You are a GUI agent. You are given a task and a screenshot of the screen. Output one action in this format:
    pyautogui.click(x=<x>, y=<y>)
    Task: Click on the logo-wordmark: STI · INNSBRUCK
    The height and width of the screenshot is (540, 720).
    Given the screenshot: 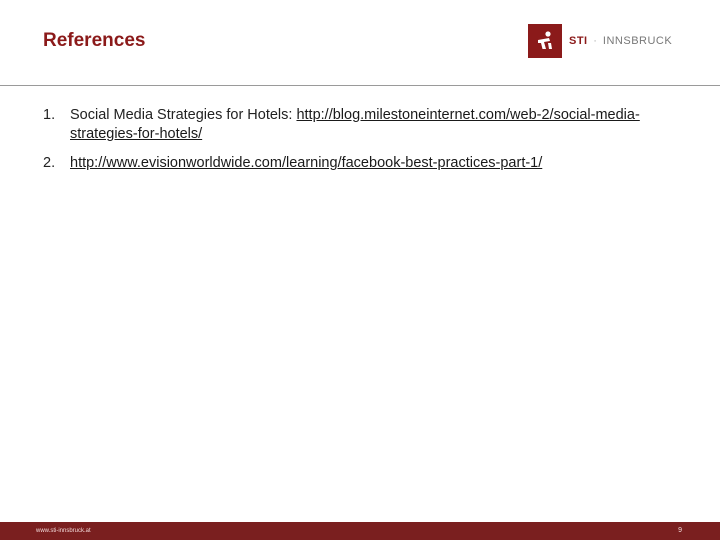 What is the action you would take?
    pyautogui.click(x=620, y=41)
    